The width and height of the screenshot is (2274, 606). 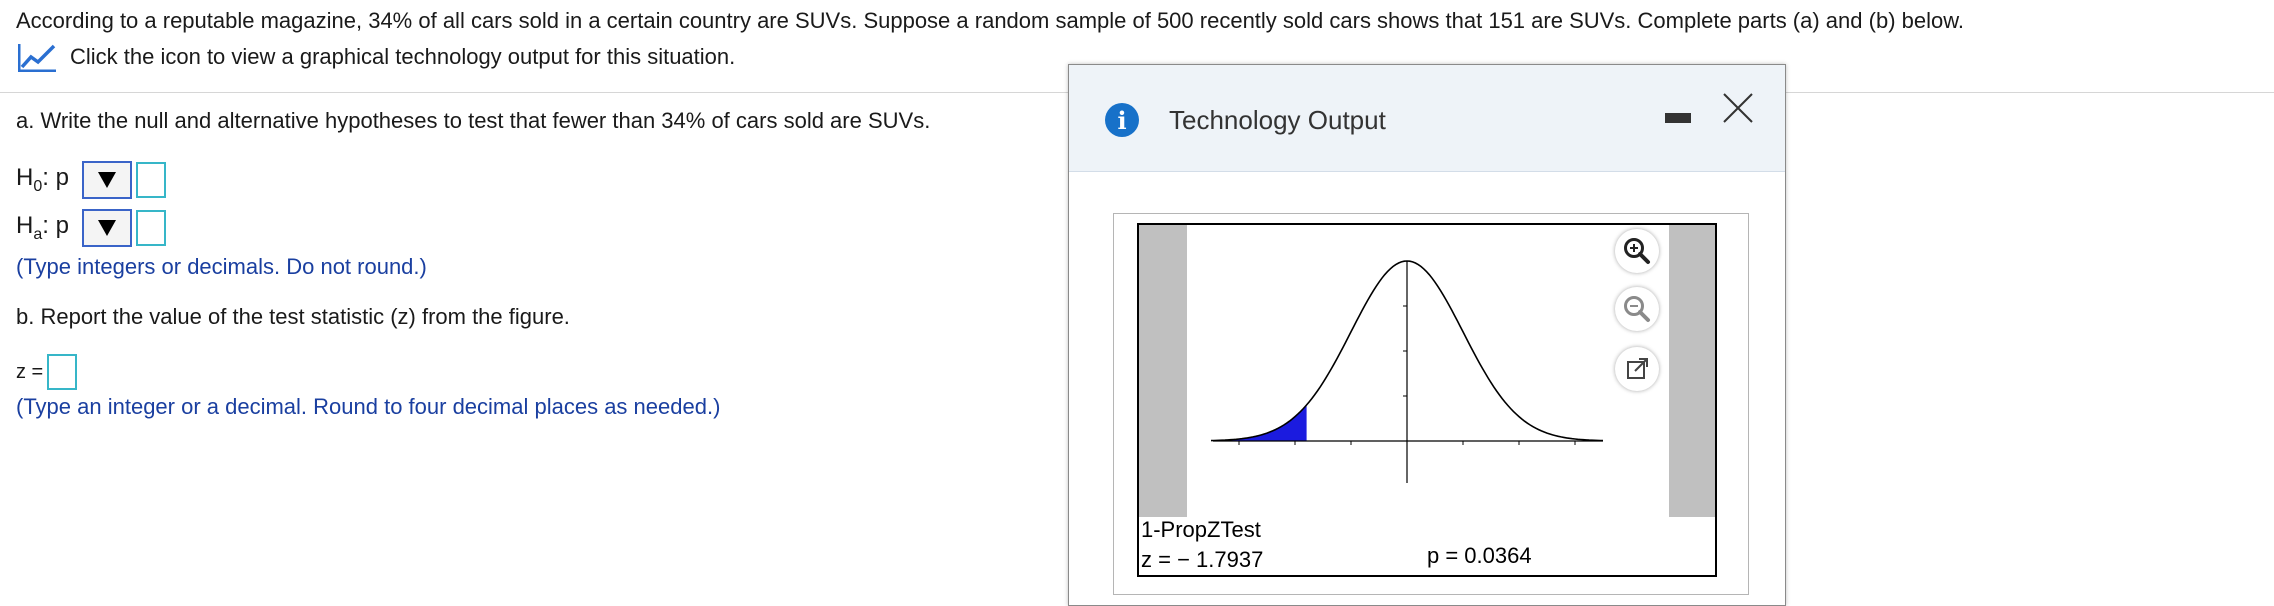 What do you see at coordinates (42, 227) in the screenshot?
I see `ha-label: Ha: p` at bounding box center [42, 227].